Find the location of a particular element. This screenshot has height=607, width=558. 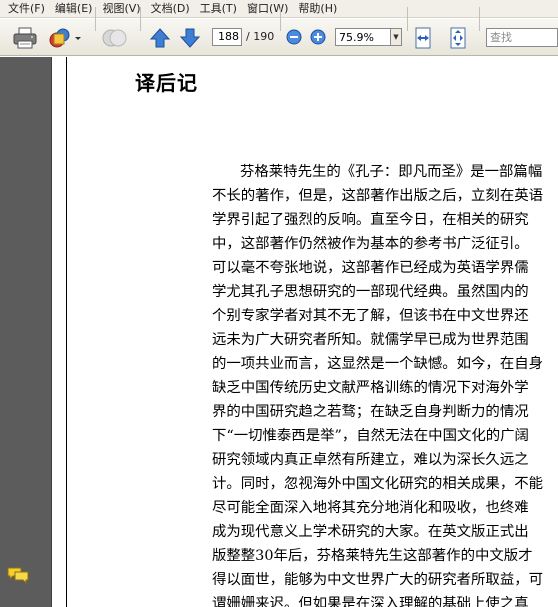

zoom-in-icon is located at coordinates (318, 37).